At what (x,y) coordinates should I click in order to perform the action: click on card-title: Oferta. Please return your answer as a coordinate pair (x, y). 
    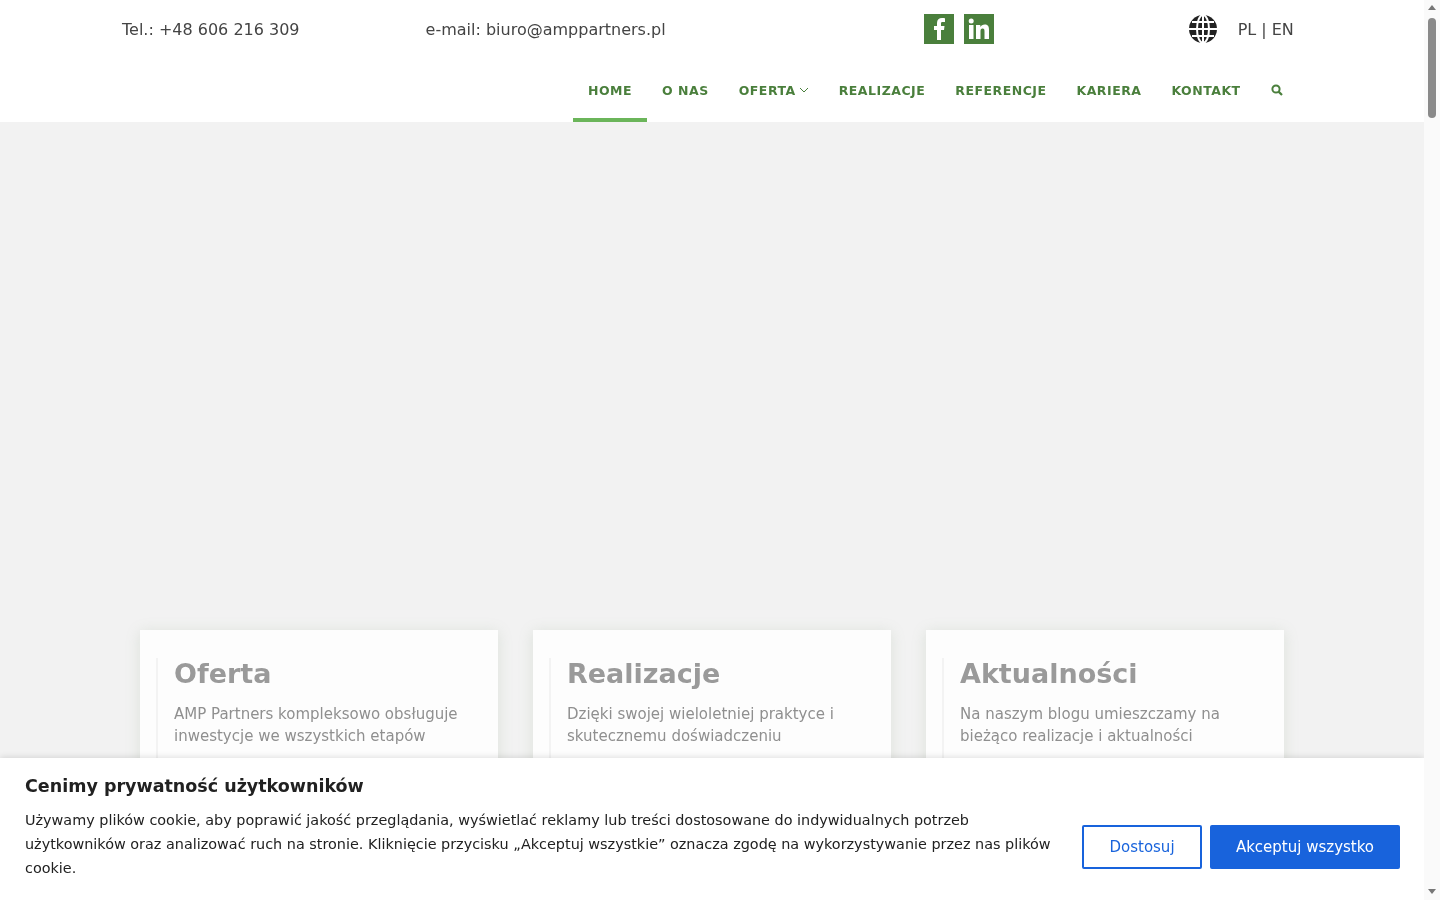
    Looking at the image, I should click on (223, 673).